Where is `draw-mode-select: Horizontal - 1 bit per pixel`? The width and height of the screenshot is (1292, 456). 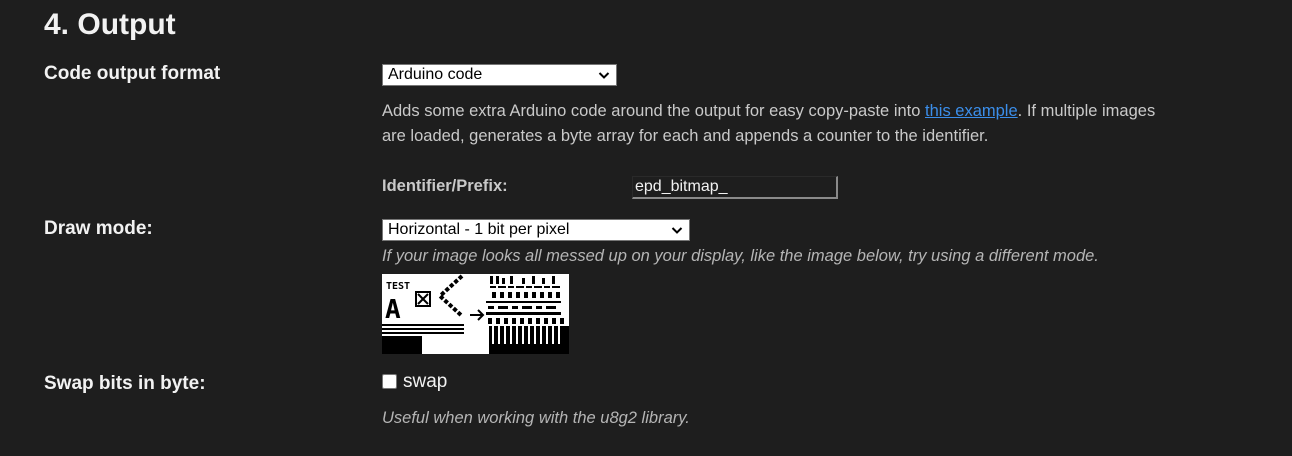 draw-mode-select: Horizontal - 1 bit per pixel is located at coordinates (536, 230).